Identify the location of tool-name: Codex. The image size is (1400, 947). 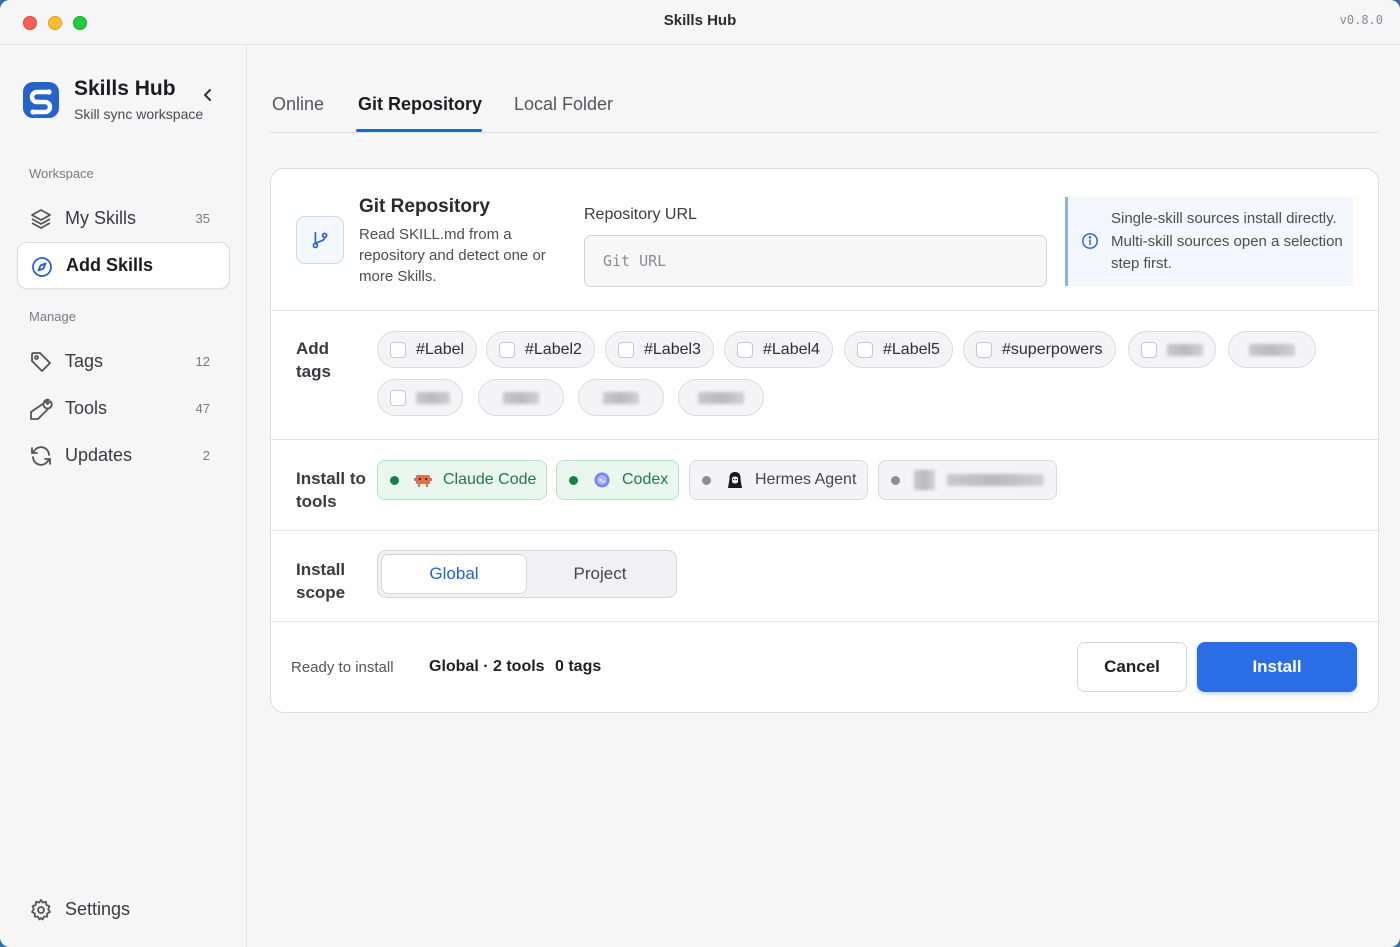
(645, 479).